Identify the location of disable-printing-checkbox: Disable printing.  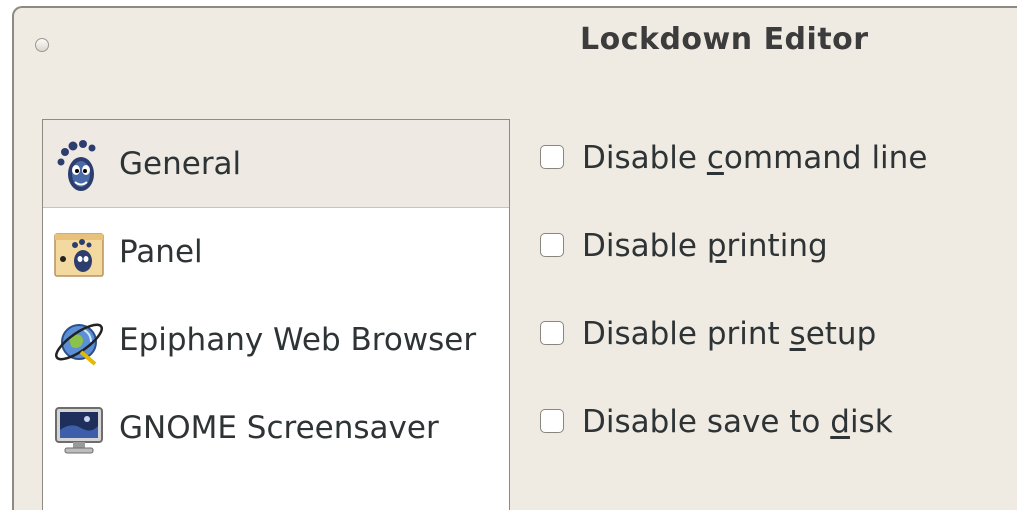
(770, 246).